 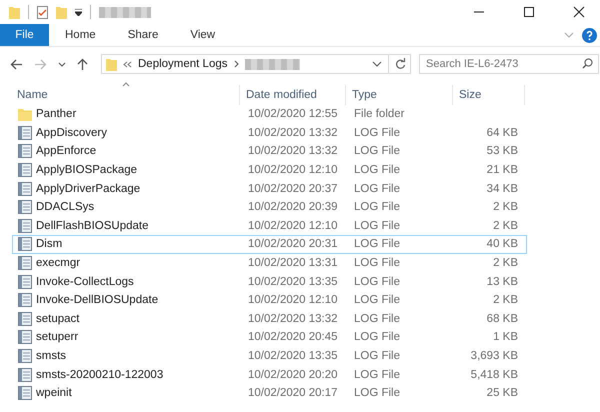 What do you see at coordinates (269, 170) in the screenshot?
I see `file-row: ApplyBIOSPackage 10/02/2020 12:10 LOG File 21 KB` at bounding box center [269, 170].